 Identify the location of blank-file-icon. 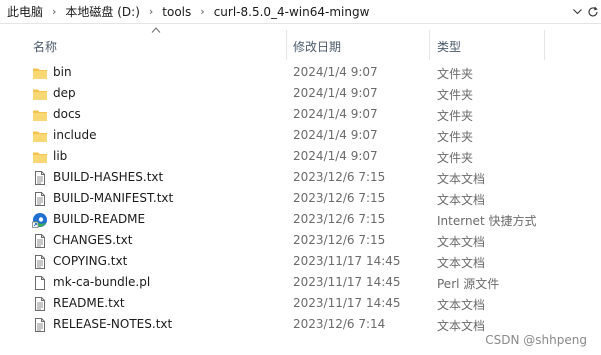
(40, 283).